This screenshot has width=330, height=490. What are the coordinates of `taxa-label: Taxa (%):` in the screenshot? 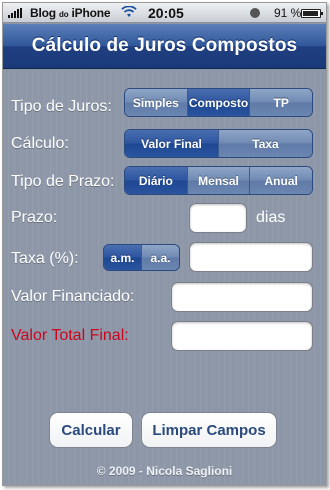 It's located at (45, 258).